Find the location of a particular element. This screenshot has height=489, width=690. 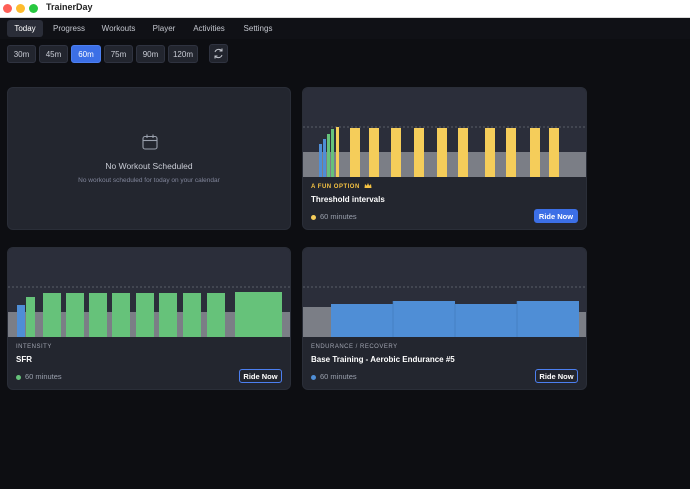

duration-120m-button: 120m is located at coordinates (183, 54).